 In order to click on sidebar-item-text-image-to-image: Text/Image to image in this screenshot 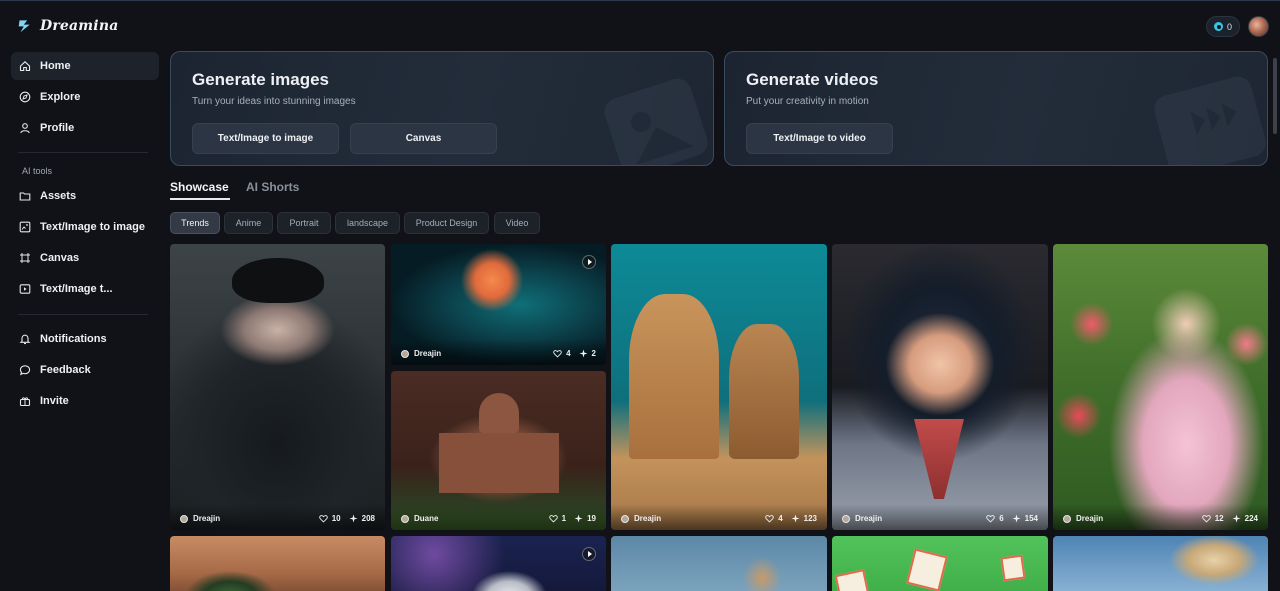, I will do `click(85, 227)`.